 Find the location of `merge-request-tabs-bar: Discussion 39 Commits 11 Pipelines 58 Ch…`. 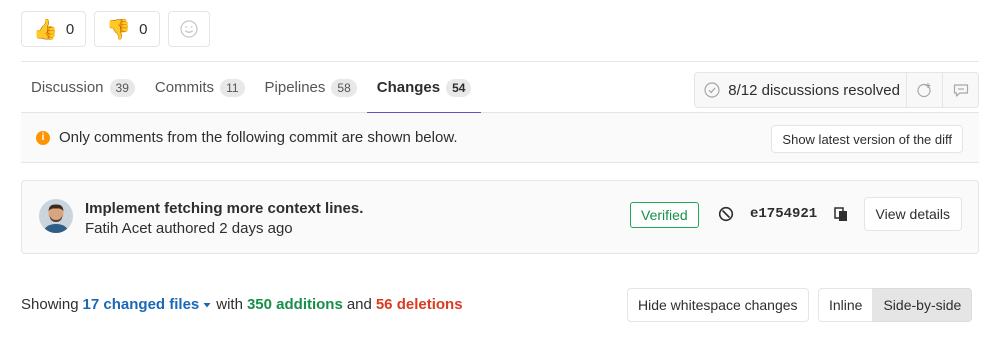

merge-request-tabs-bar: Discussion 39 Commits 11 Pipelines 58 Ch… is located at coordinates (500, 87).